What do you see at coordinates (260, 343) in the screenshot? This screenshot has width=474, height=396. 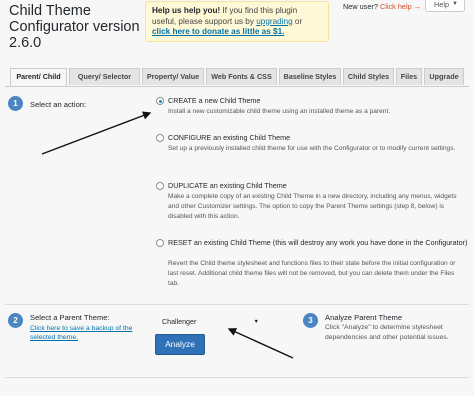 I see `arrow-to-theme-select` at bounding box center [260, 343].